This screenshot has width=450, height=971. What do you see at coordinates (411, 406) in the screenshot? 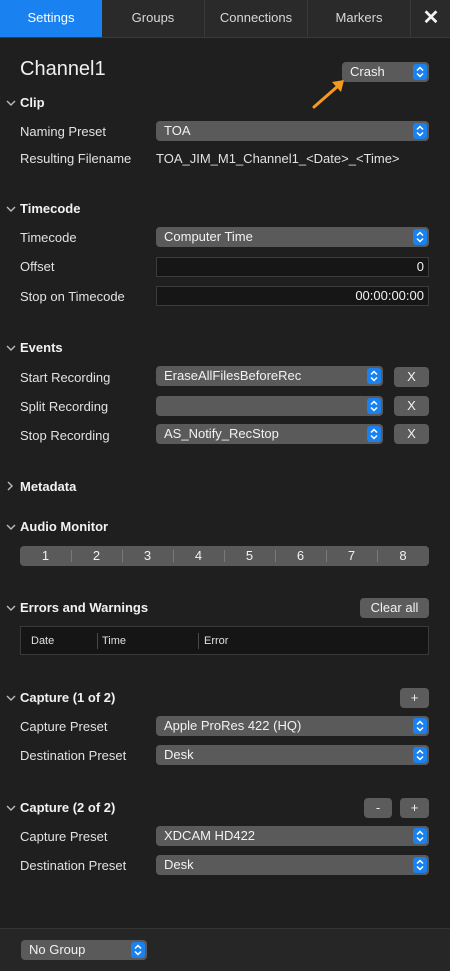
I see `clear-split-recording-button: X` at bounding box center [411, 406].